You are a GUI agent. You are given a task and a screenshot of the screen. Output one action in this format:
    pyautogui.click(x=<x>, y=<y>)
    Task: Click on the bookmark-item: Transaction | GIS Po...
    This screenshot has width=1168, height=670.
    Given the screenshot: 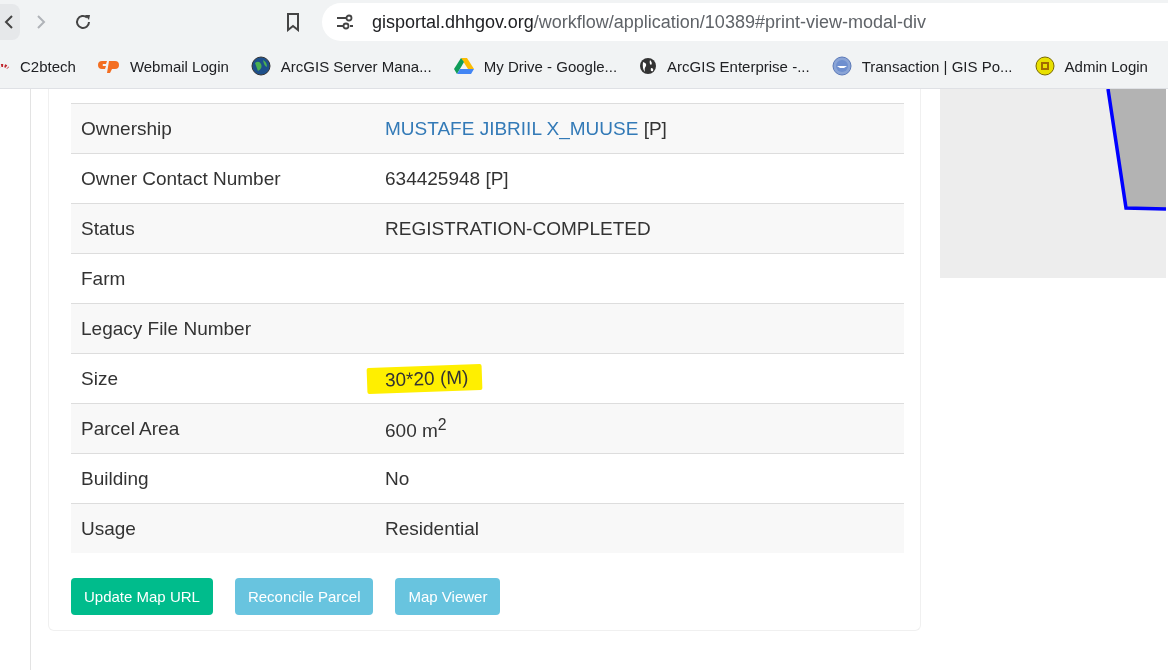 What is the action you would take?
    pyautogui.click(x=922, y=66)
    